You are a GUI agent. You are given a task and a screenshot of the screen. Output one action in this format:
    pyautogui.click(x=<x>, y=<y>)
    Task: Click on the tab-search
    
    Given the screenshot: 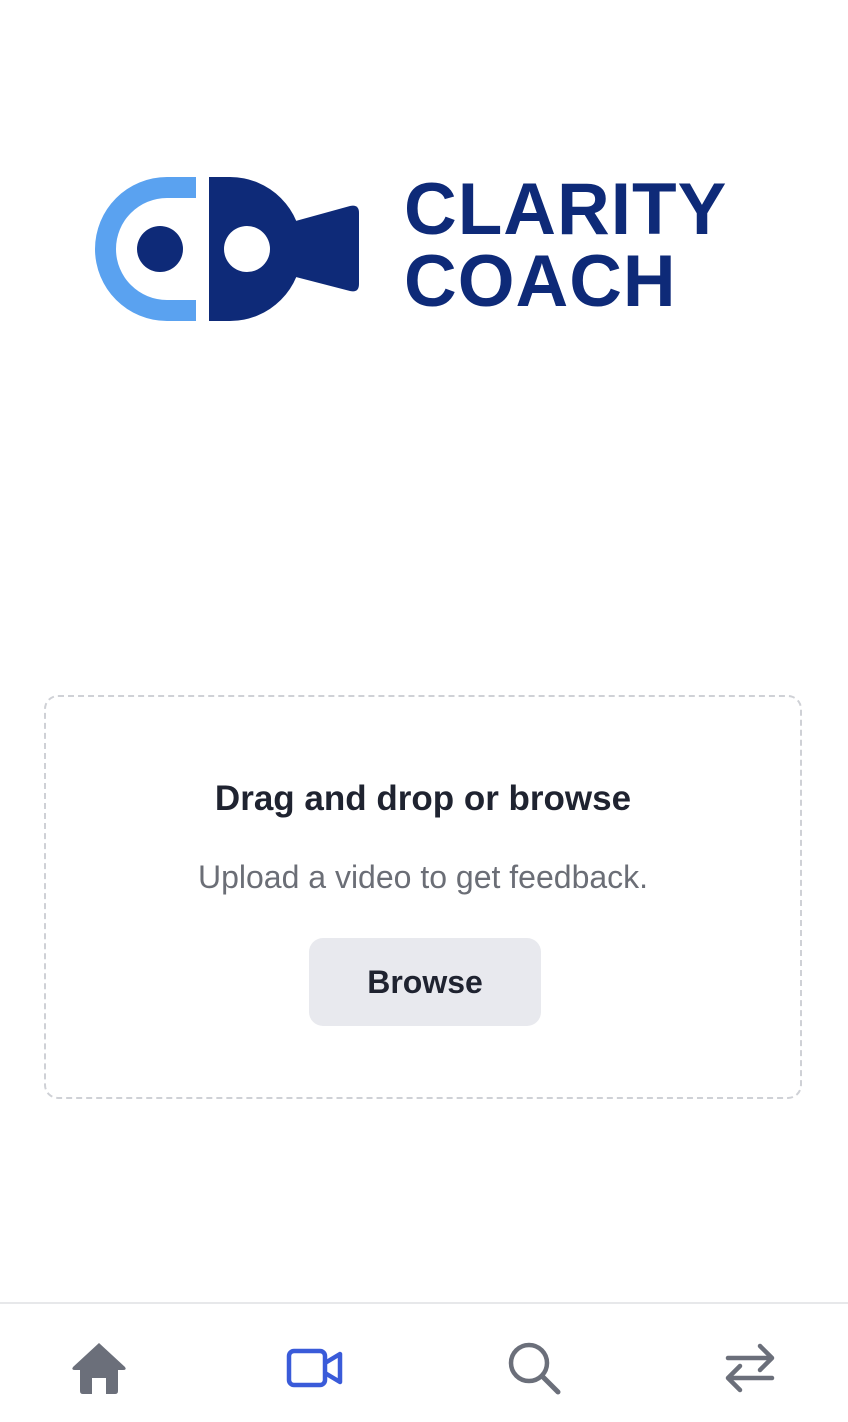 What is the action you would take?
    pyautogui.click(x=534, y=1368)
    